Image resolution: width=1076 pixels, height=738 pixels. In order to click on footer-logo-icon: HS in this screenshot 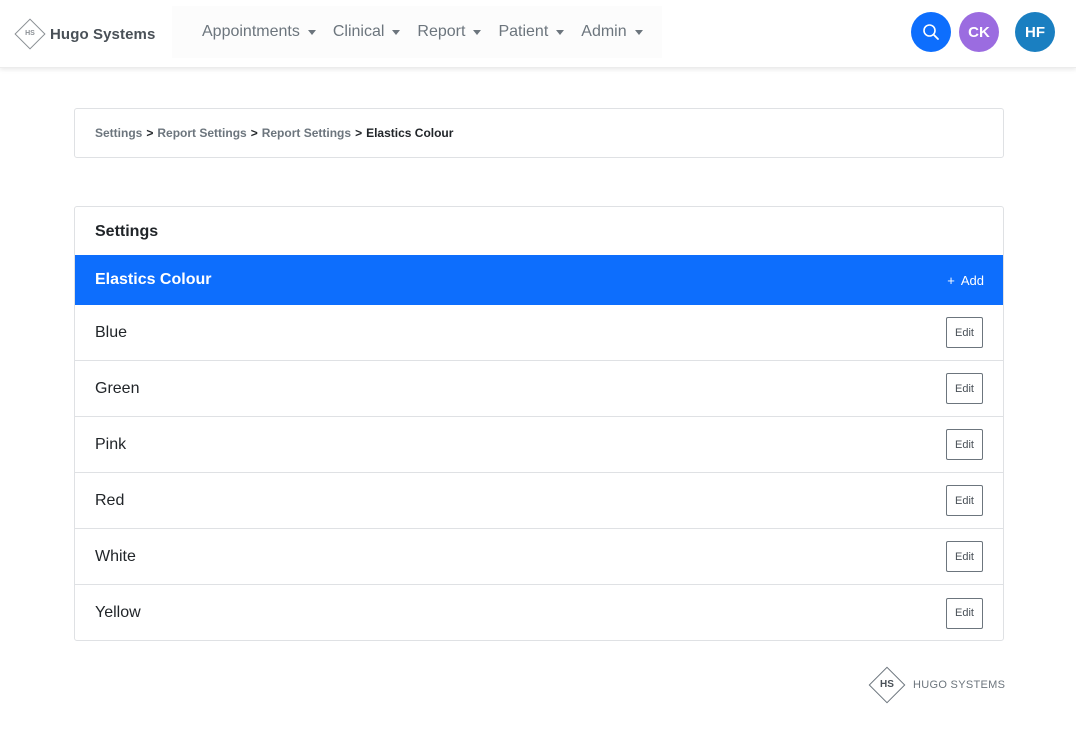, I will do `click(887, 685)`.